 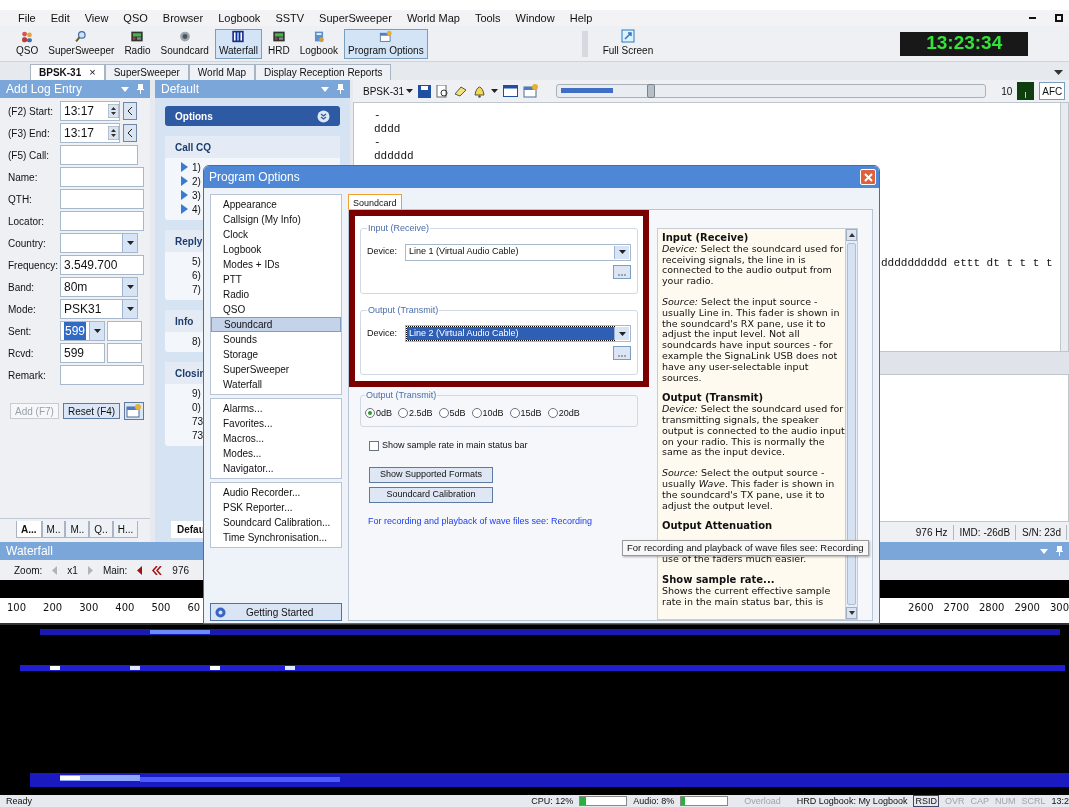 I want to click on menu-item: View, so click(x=96, y=18).